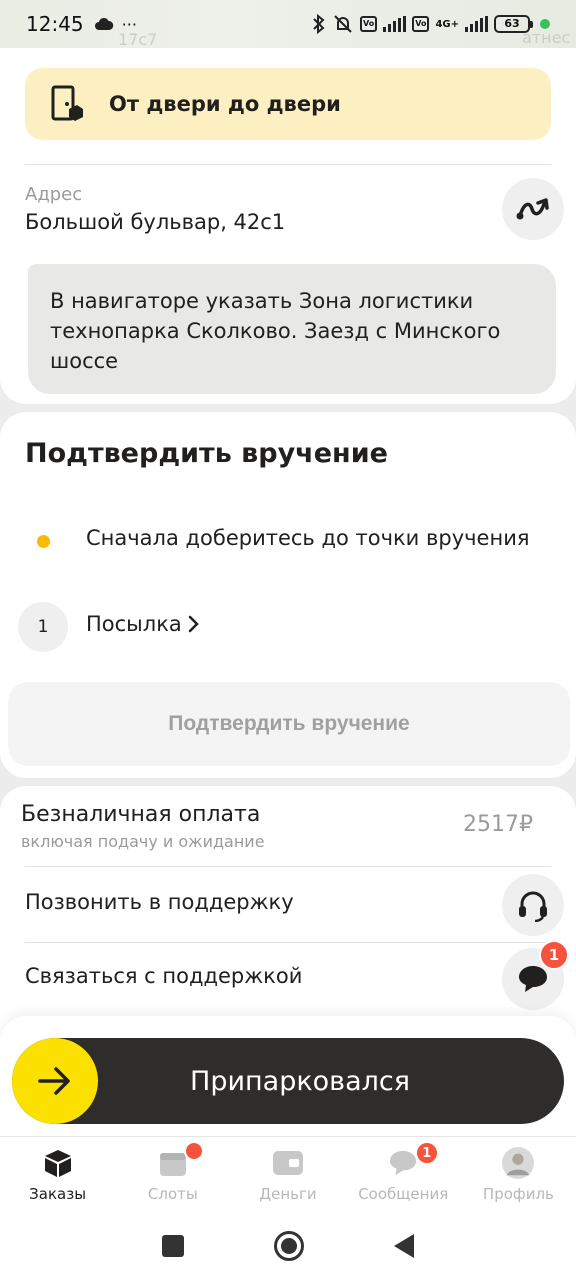 The image size is (576, 1280). Describe the element at coordinates (193, 624) in the screenshot. I see `chevron-right-icon` at that location.